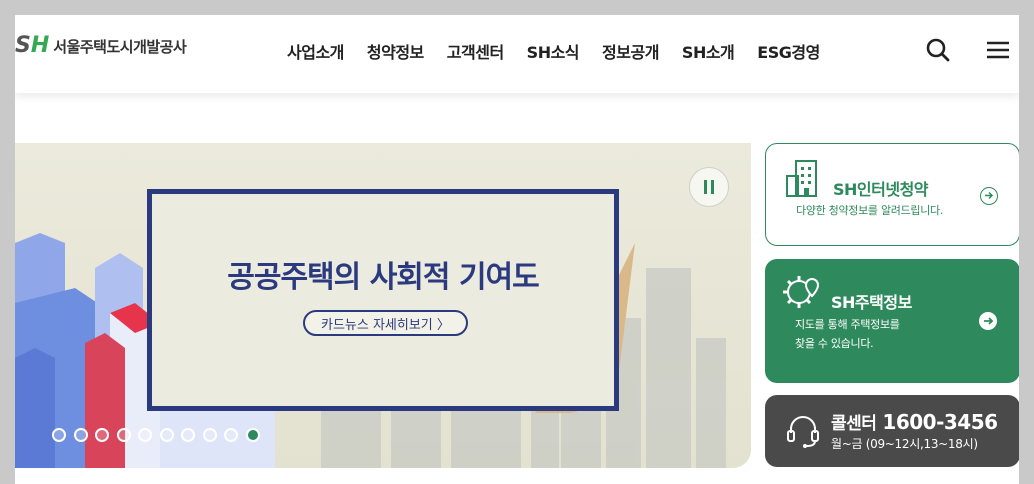  I want to click on banner-title: 공공주택의 사회적 기여도, so click(383, 277).